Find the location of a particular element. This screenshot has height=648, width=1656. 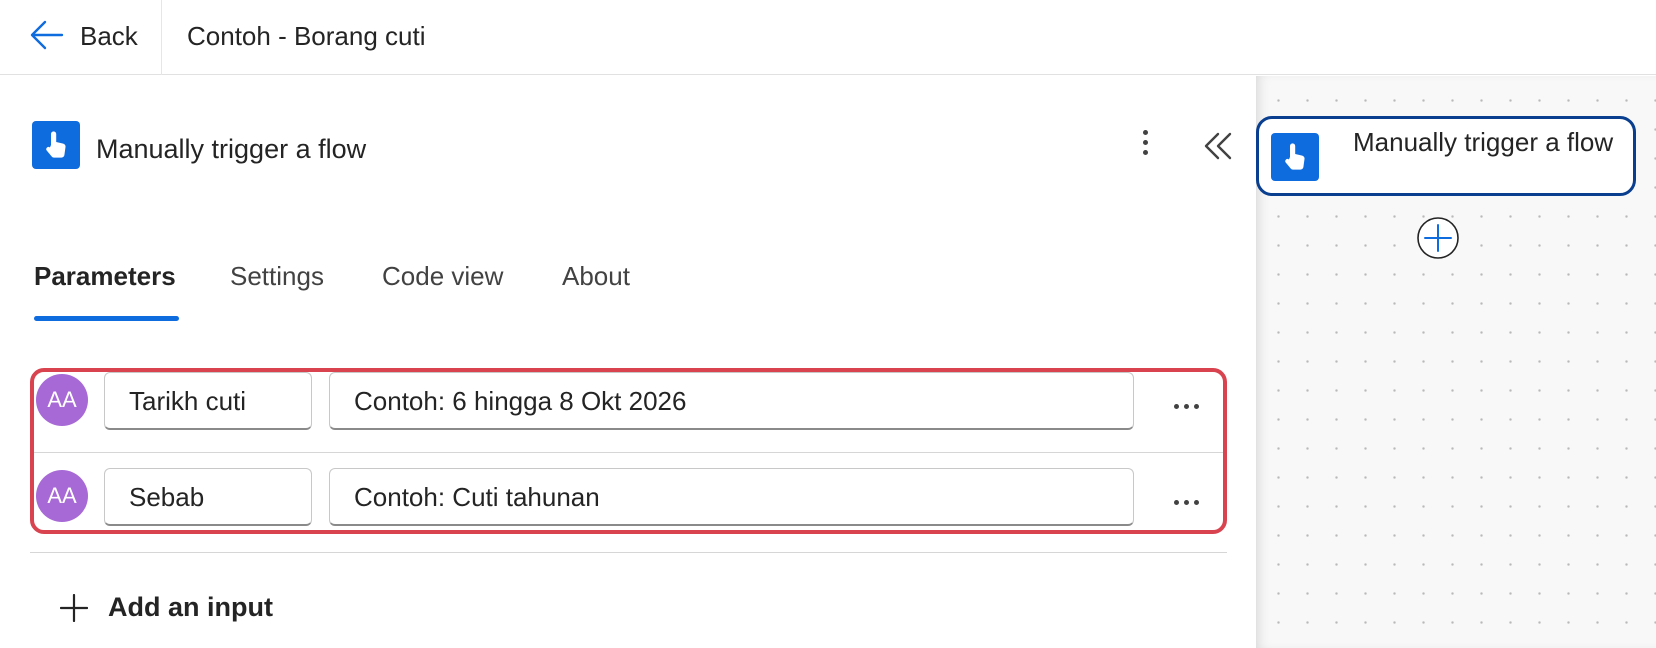

input-description-field: Contoh: Cuti tahunan is located at coordinates (731, 497).